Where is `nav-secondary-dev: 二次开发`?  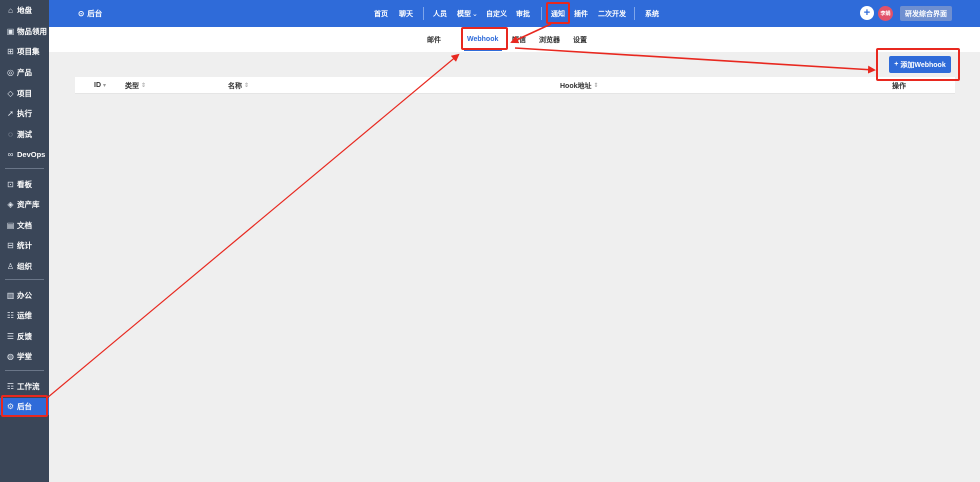
nav-secondary-dev: 二次开发 is located at coordinates (612, 13).